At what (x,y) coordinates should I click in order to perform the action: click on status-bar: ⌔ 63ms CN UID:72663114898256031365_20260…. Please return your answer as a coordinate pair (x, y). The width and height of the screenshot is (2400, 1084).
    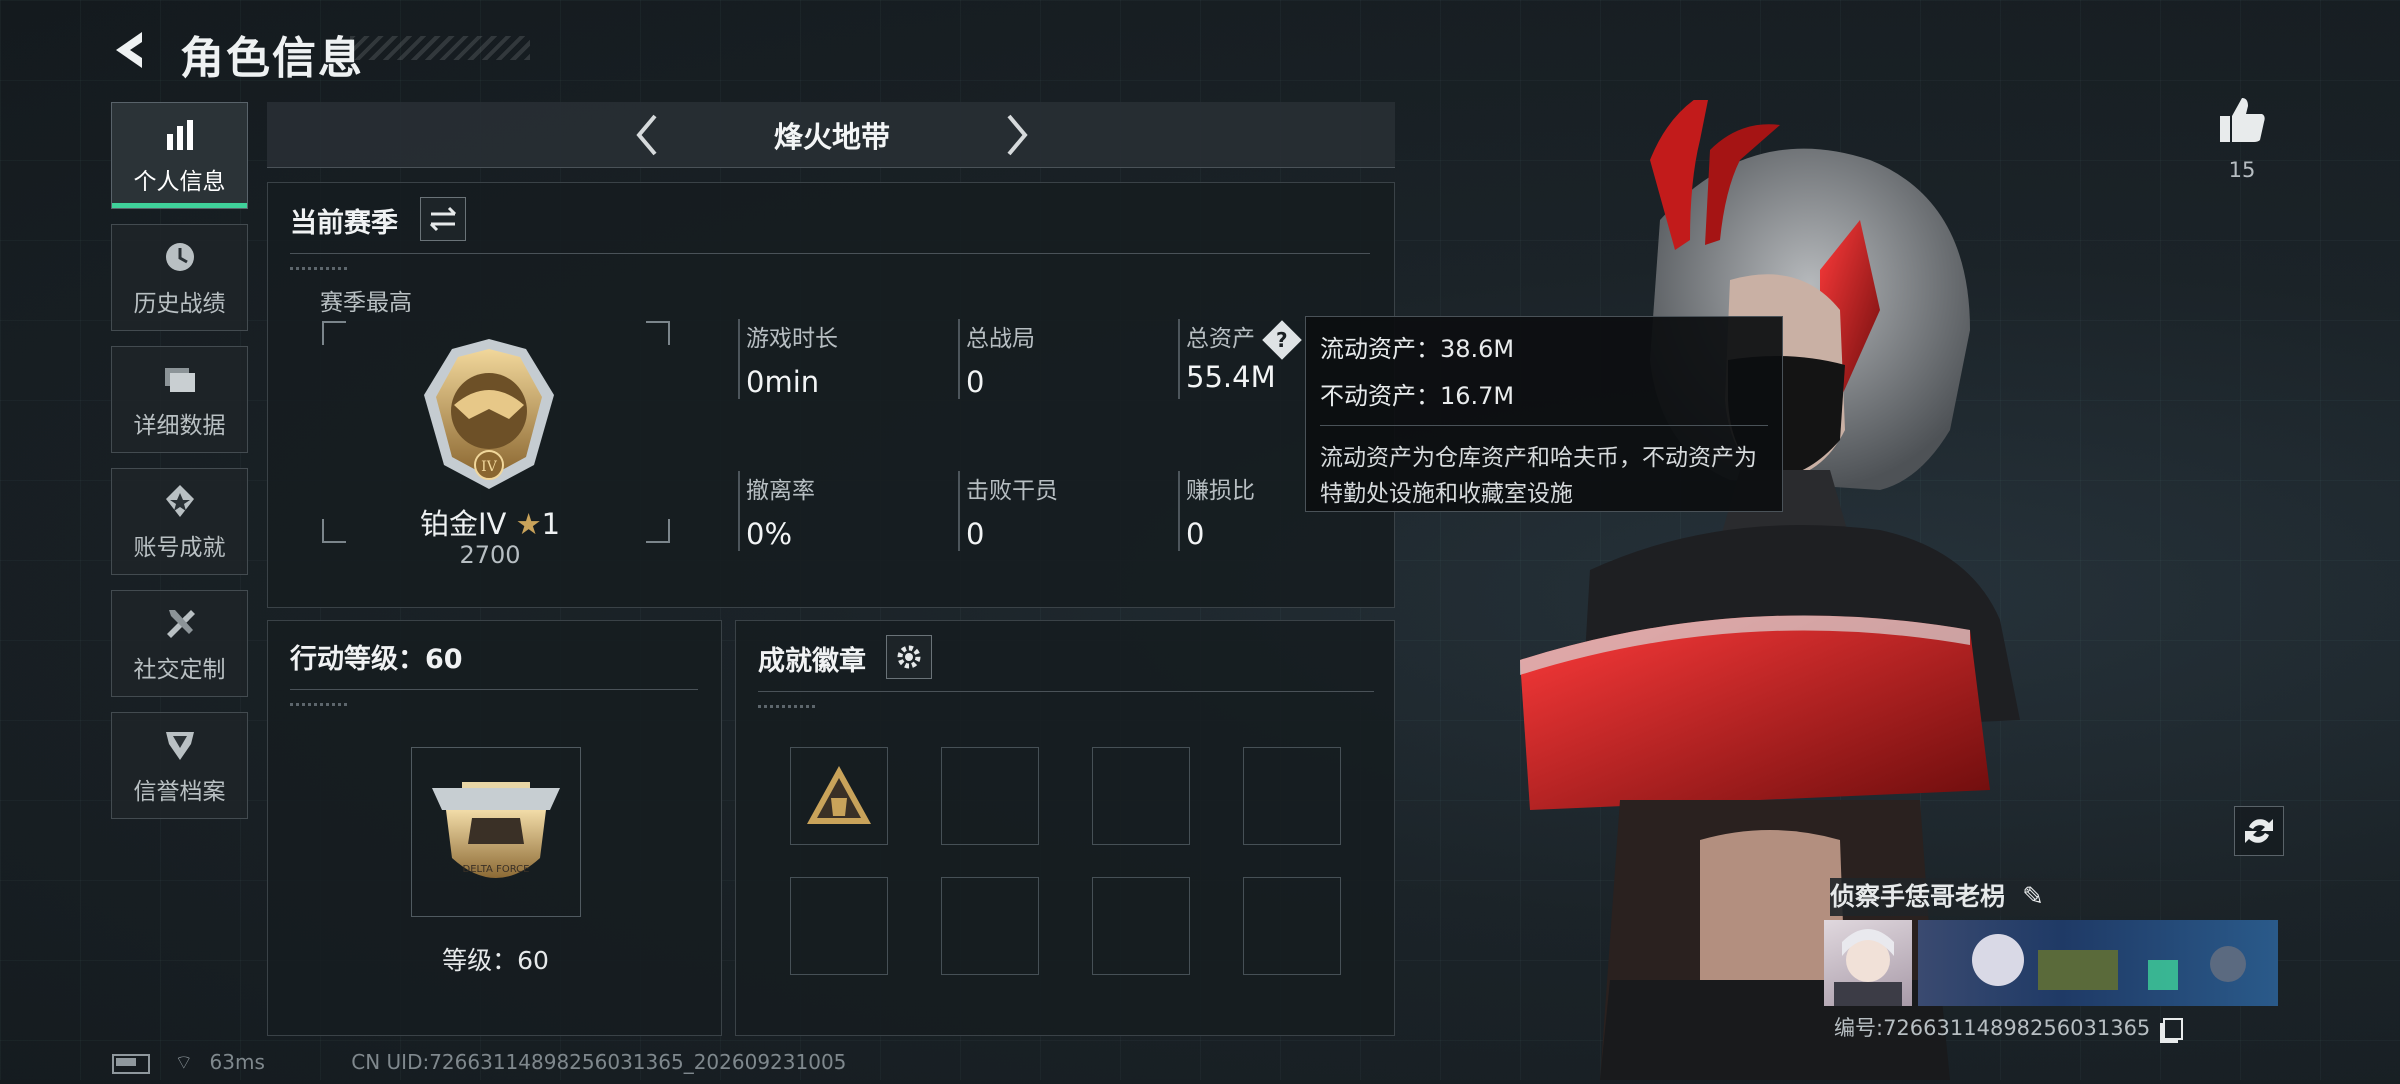
    Looking at the image, I should click on (562, 1063).